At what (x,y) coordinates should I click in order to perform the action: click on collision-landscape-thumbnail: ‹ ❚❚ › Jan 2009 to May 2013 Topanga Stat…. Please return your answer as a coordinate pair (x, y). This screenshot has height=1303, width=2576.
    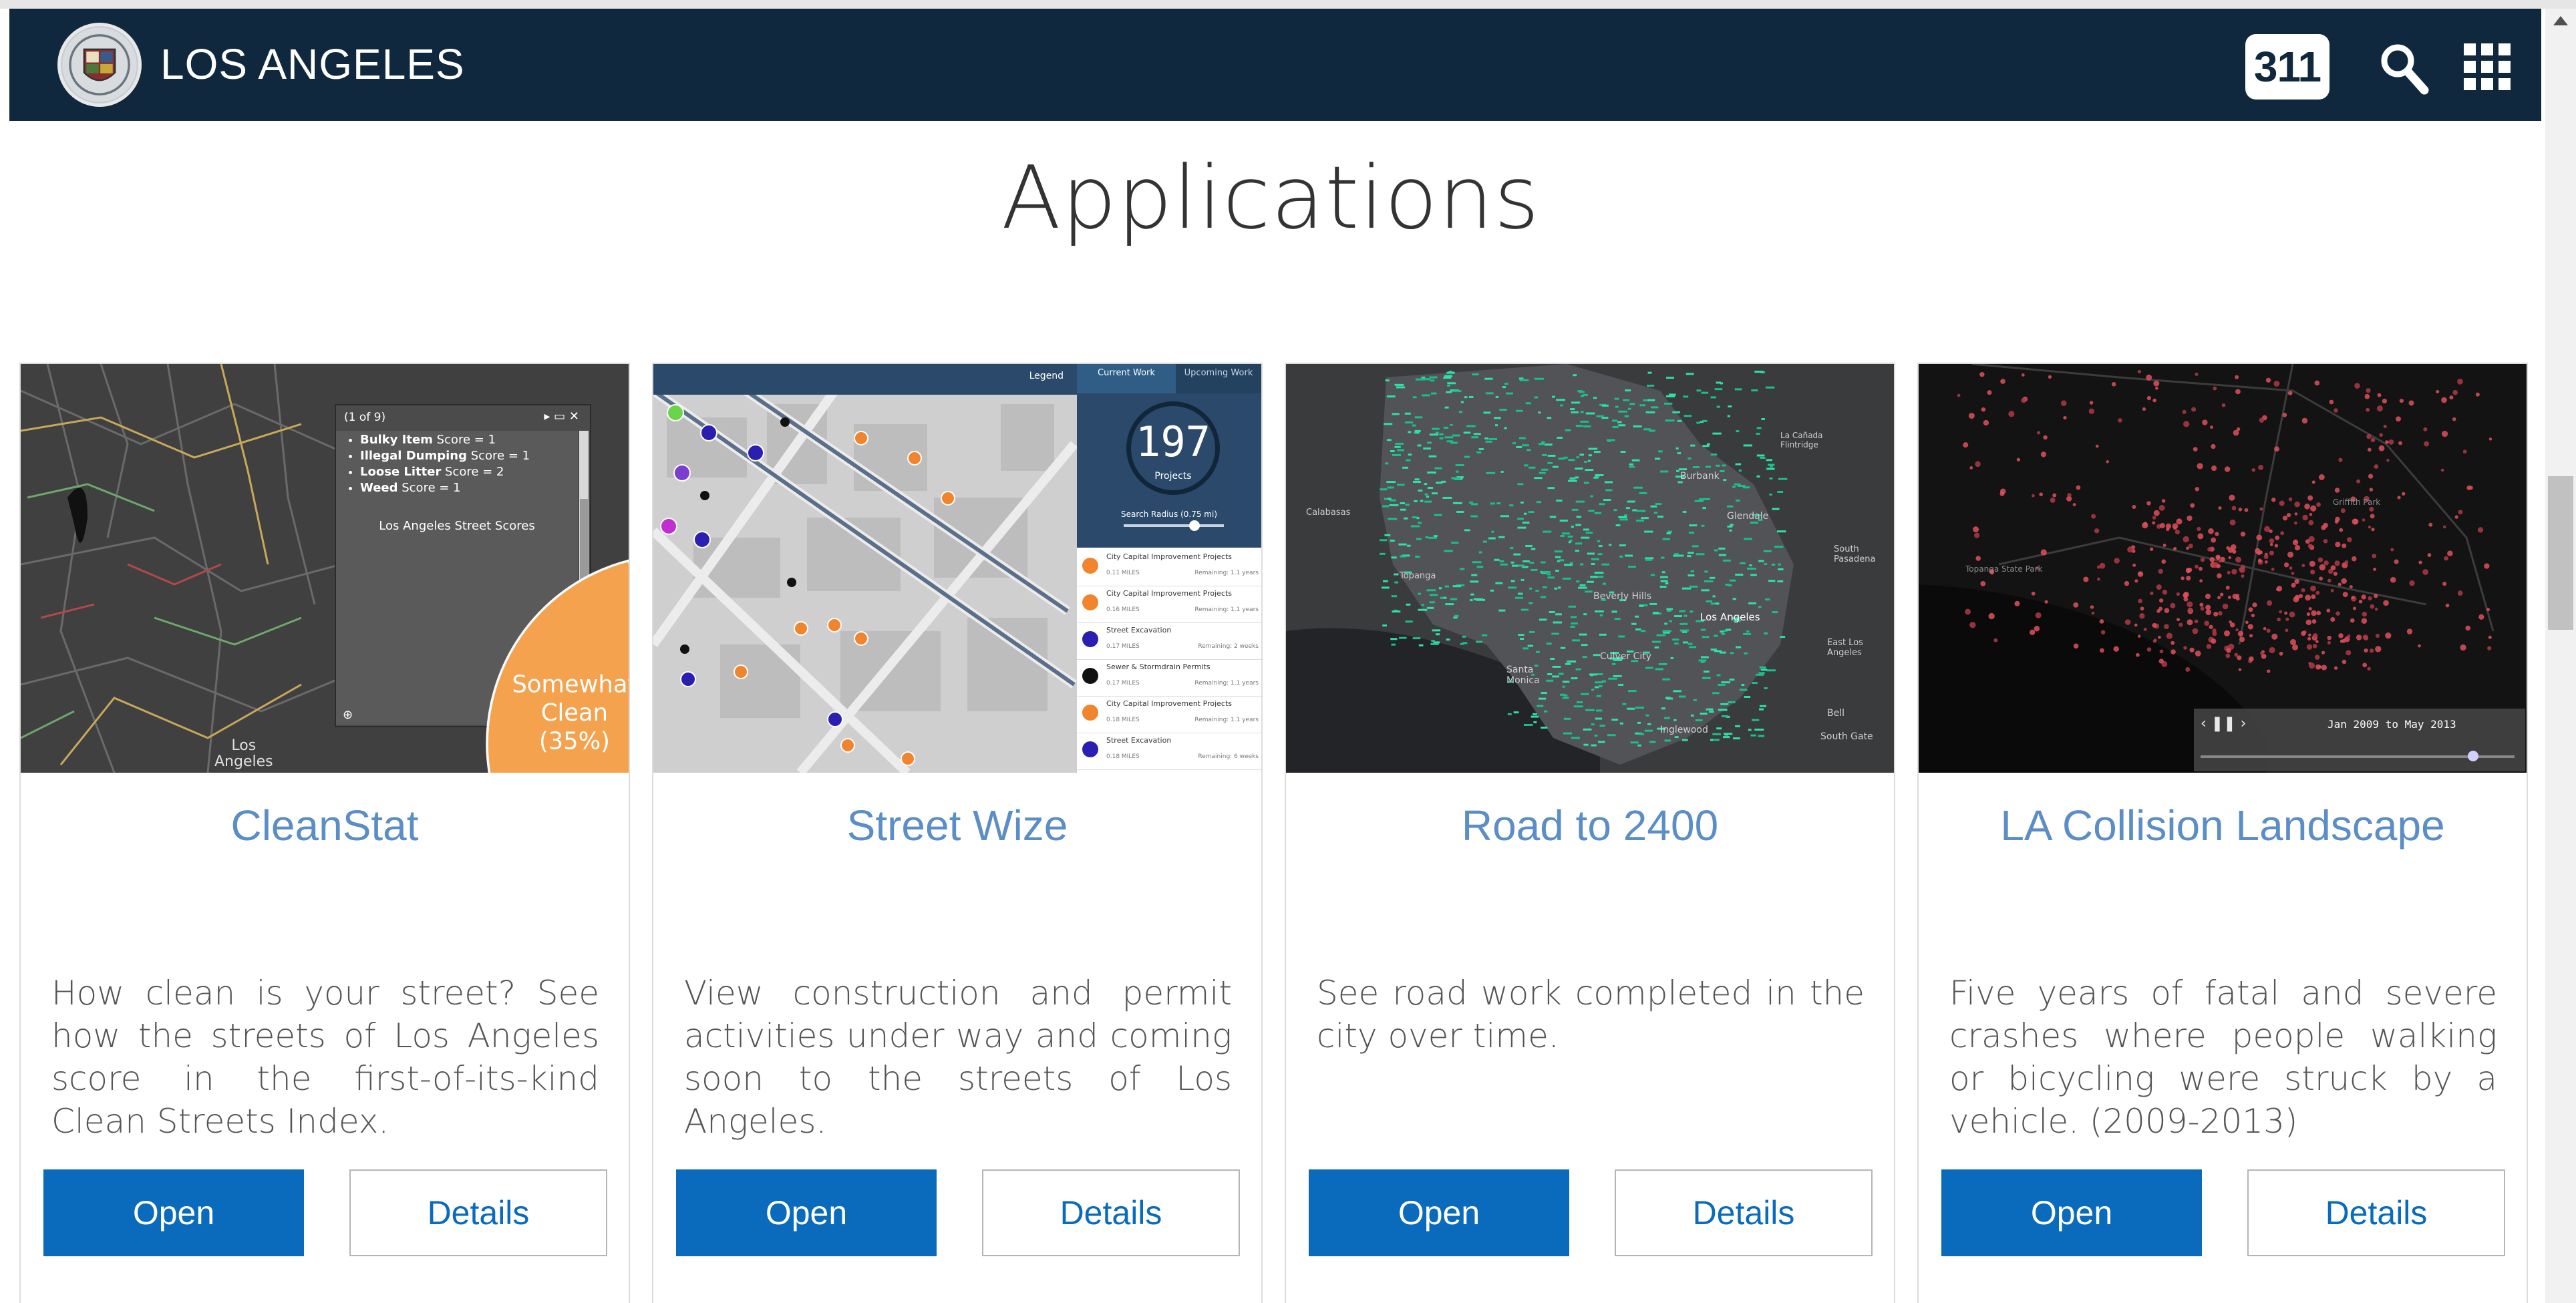
    Looking at the image, I should click on (2223, 568).